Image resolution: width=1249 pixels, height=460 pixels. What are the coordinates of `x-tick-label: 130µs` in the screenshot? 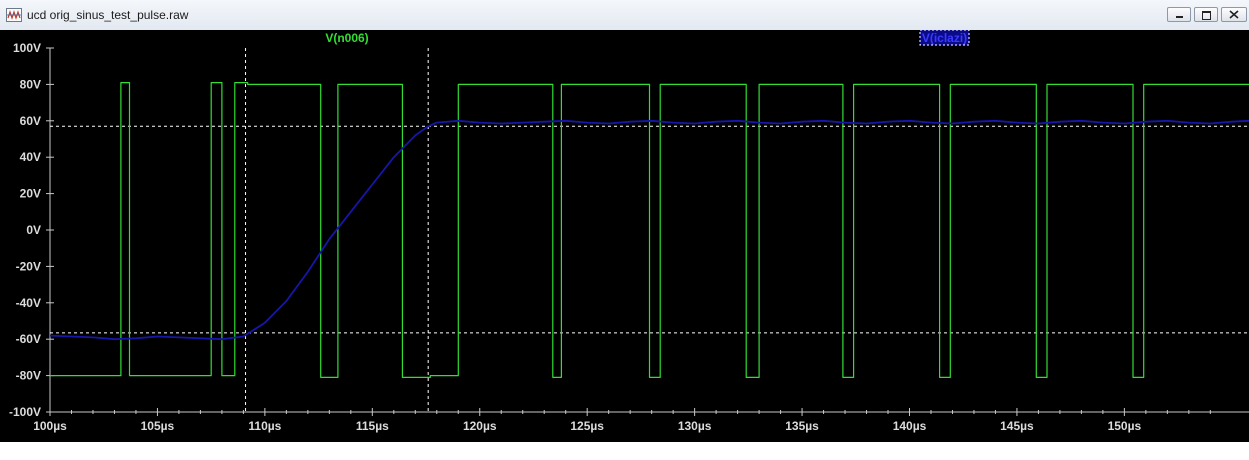 It's located at (695, 426).